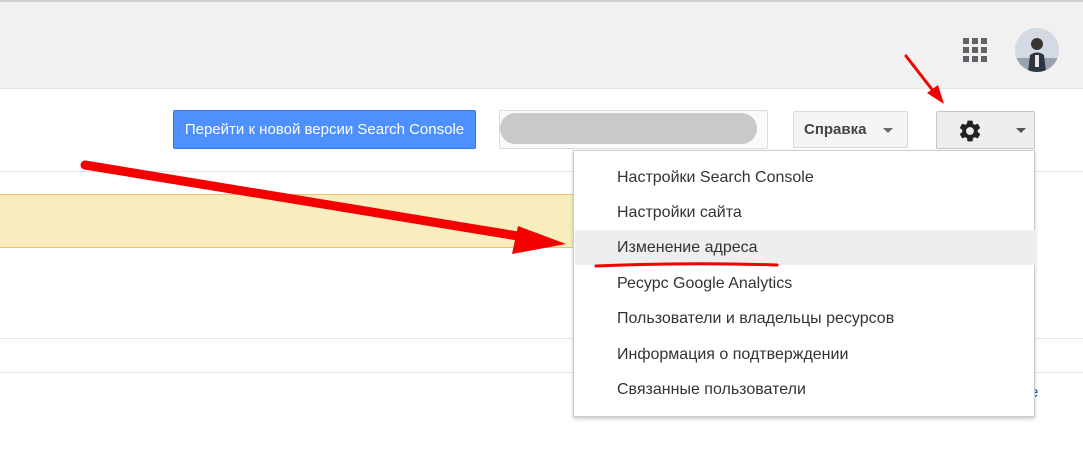  Describe the element at coordinates (805, 212) in the screenshot. I see `menu-item-site-settings: Настройки сайта` at that location.